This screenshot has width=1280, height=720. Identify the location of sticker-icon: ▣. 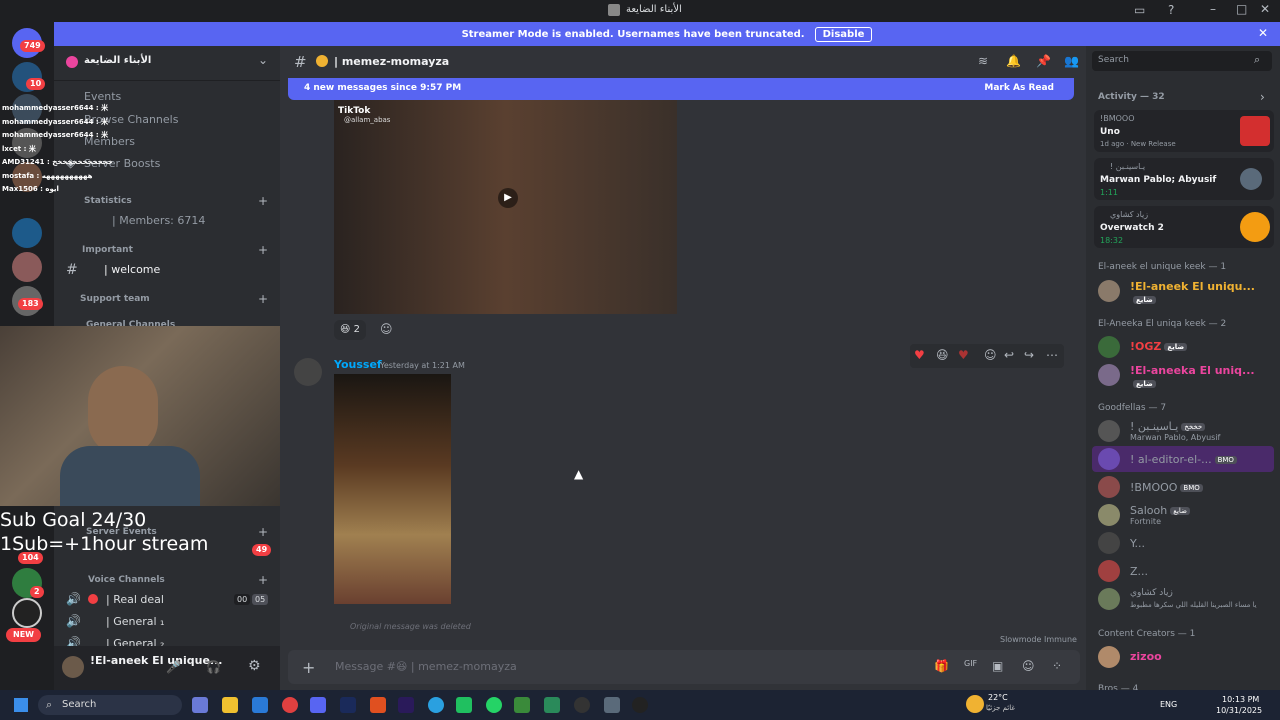
(997, 666).